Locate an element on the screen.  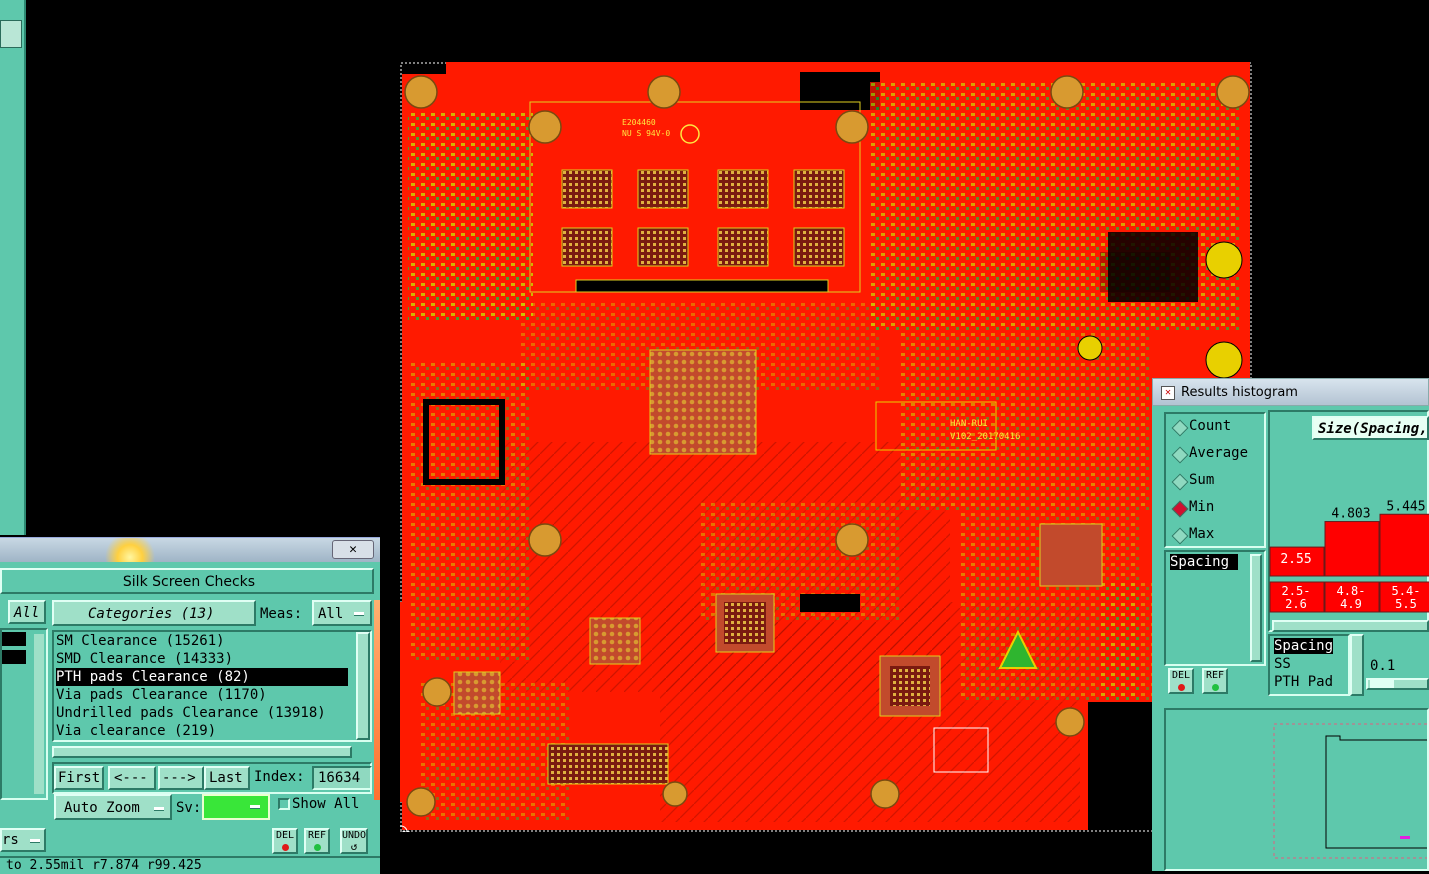
measure-list: Spacing is located at coordinates (1215, 608).